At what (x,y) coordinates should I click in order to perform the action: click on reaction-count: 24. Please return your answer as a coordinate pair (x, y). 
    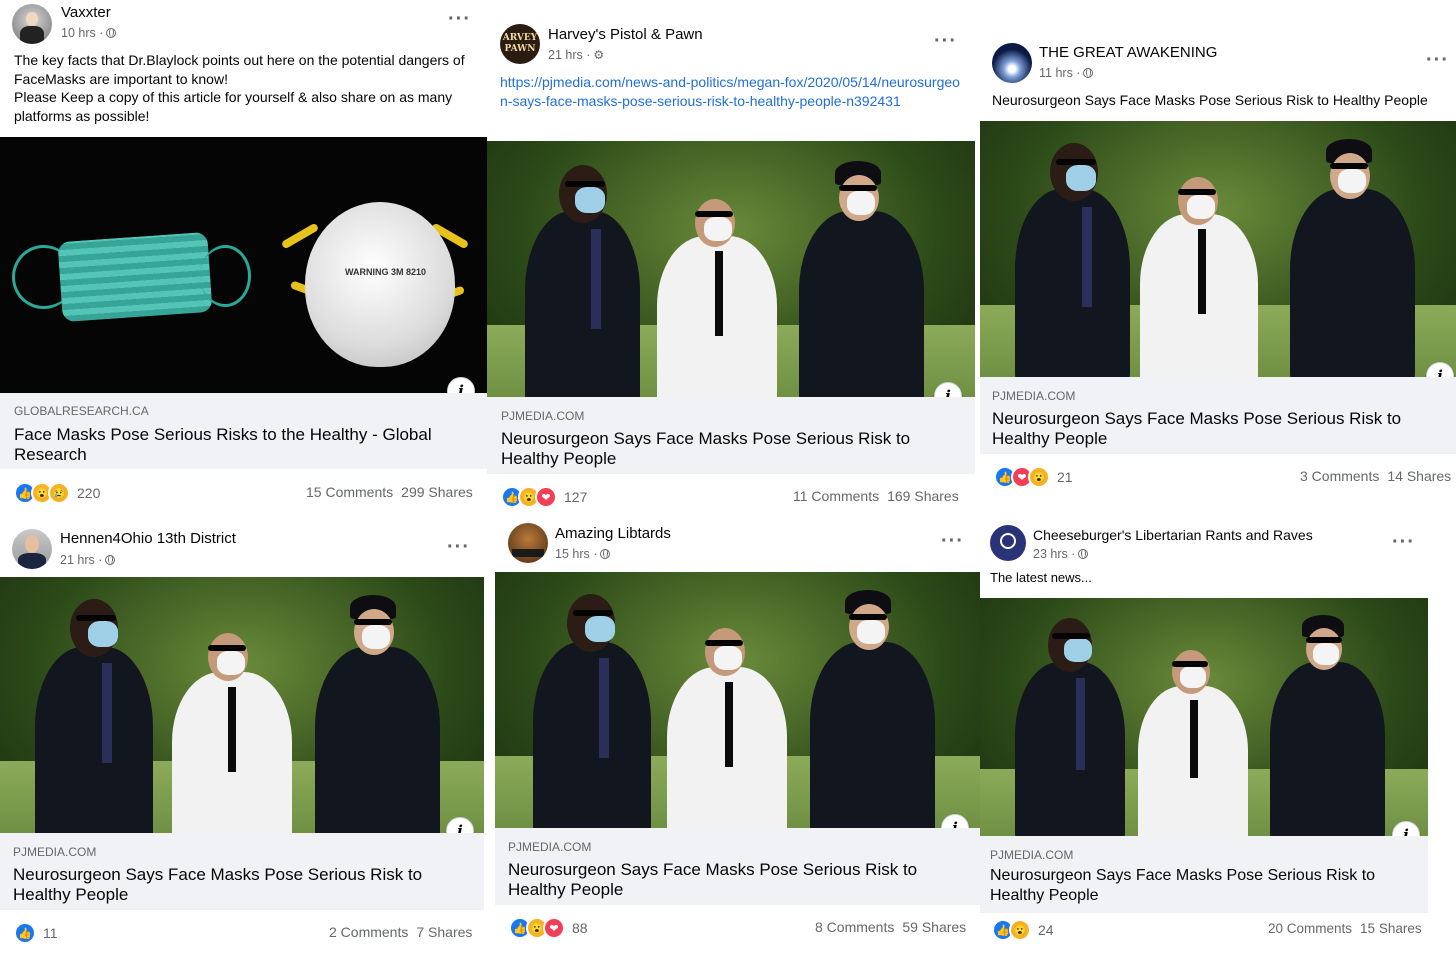
    Looking at the image, I should click on (1046, 930).